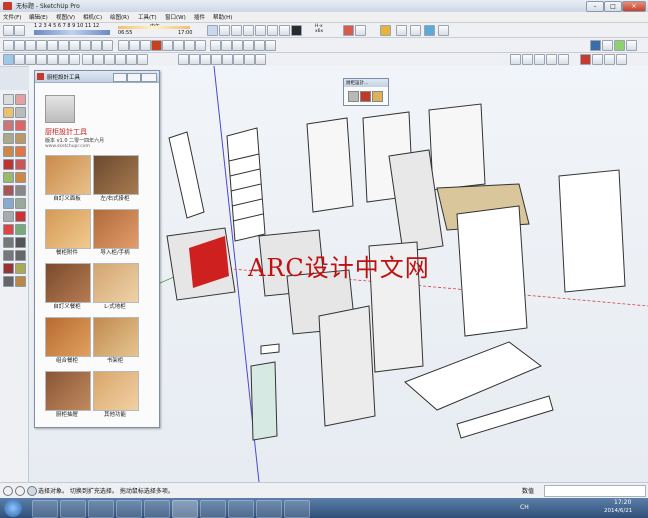 The width and height of the screenshot is (648, 518). What do you see at coordinates (199, 17) in the screenshot?
I see `menu-plugins: 插件` at bounding box center [199, 17].